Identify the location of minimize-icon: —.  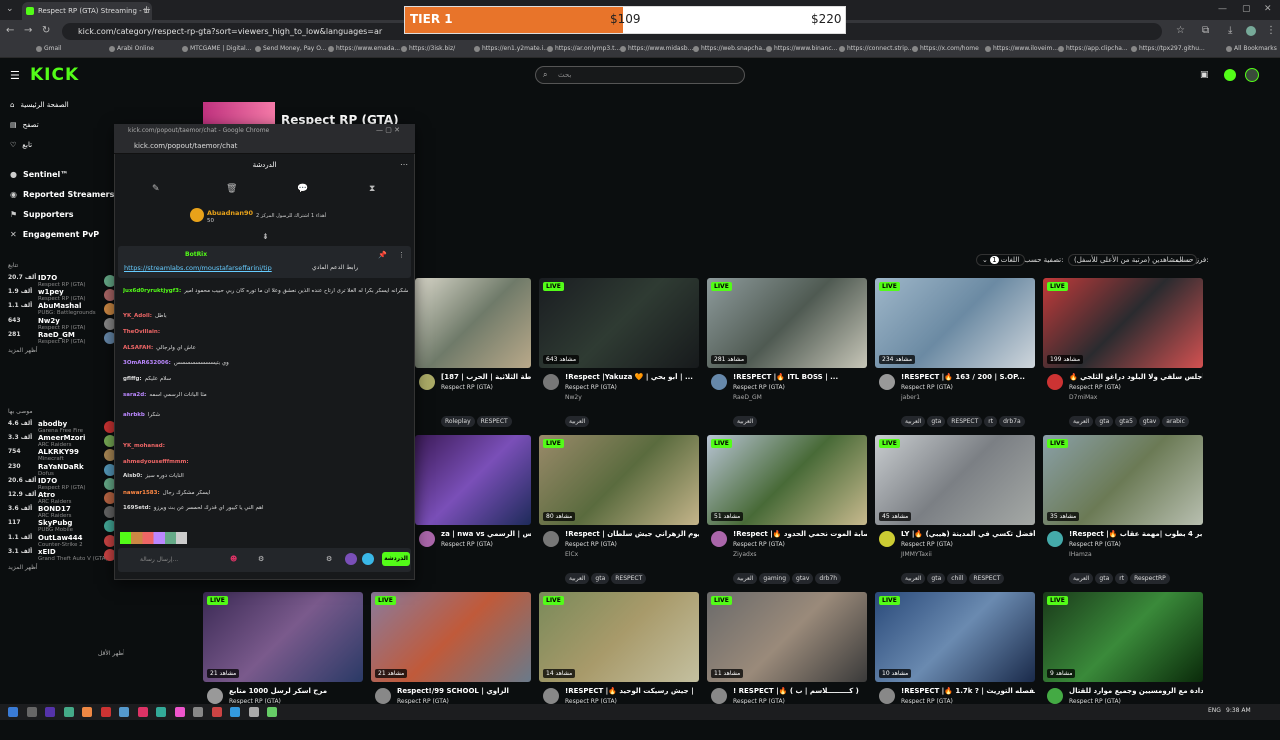
(1222, 9).